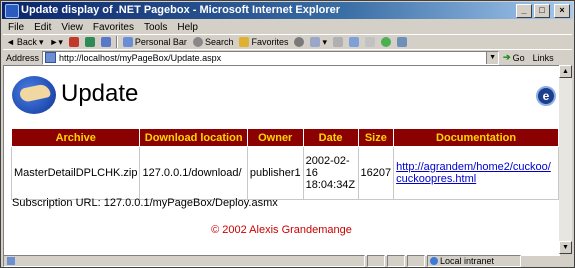 This screenshot has height=268, width=575. What do you see at coordinates (113, 27) in the screenshot?
I see `menu-favorites: Favorites` at bounding box center [113, 27].